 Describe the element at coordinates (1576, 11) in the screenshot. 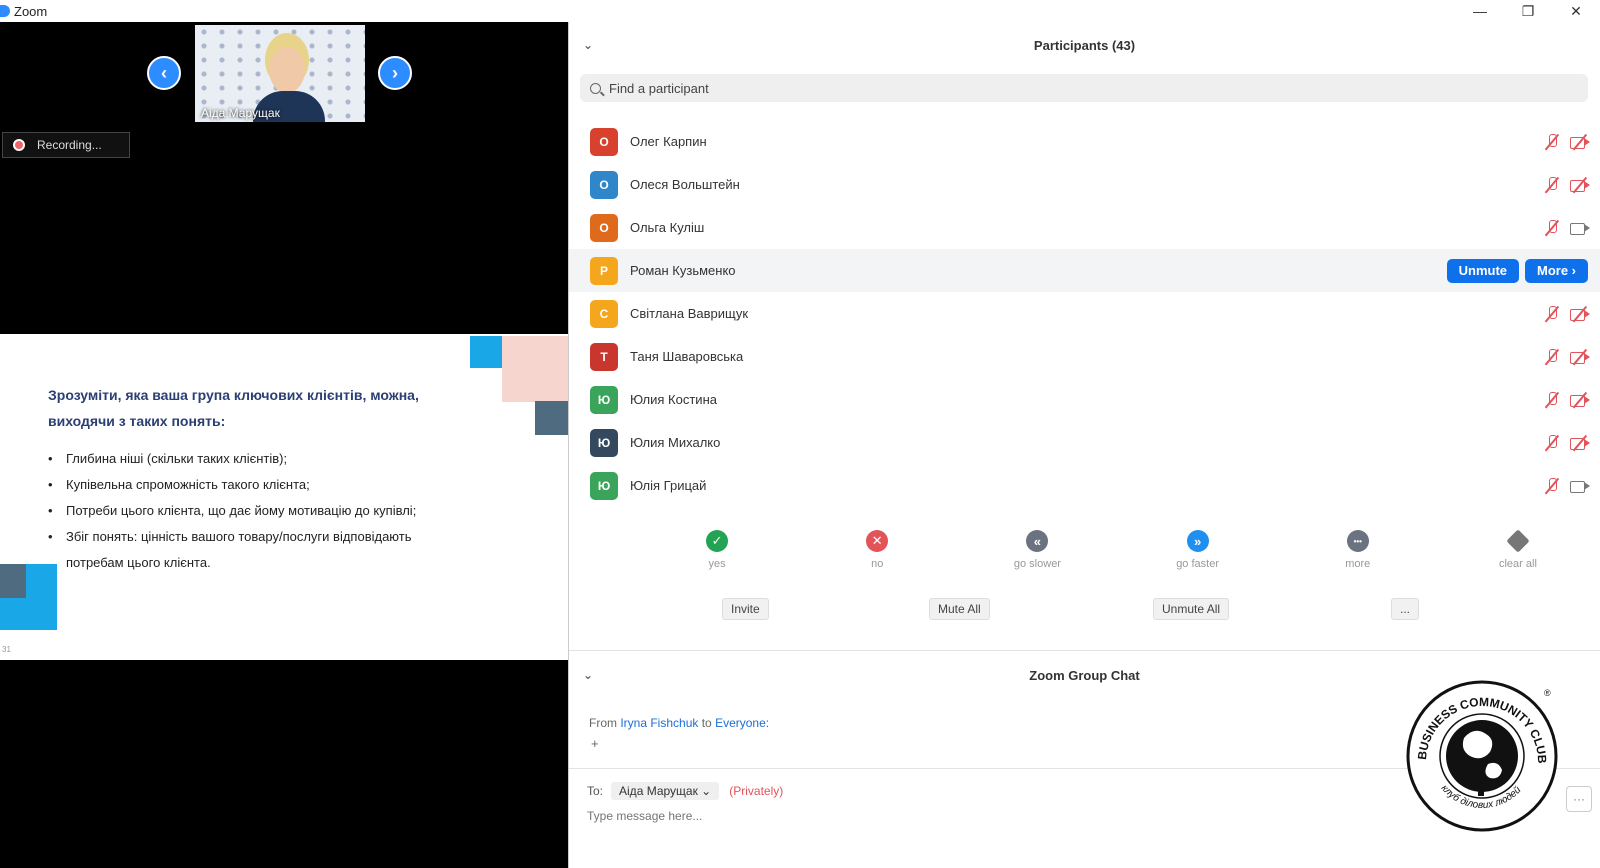

I see `close-icon: ✕` at that location.